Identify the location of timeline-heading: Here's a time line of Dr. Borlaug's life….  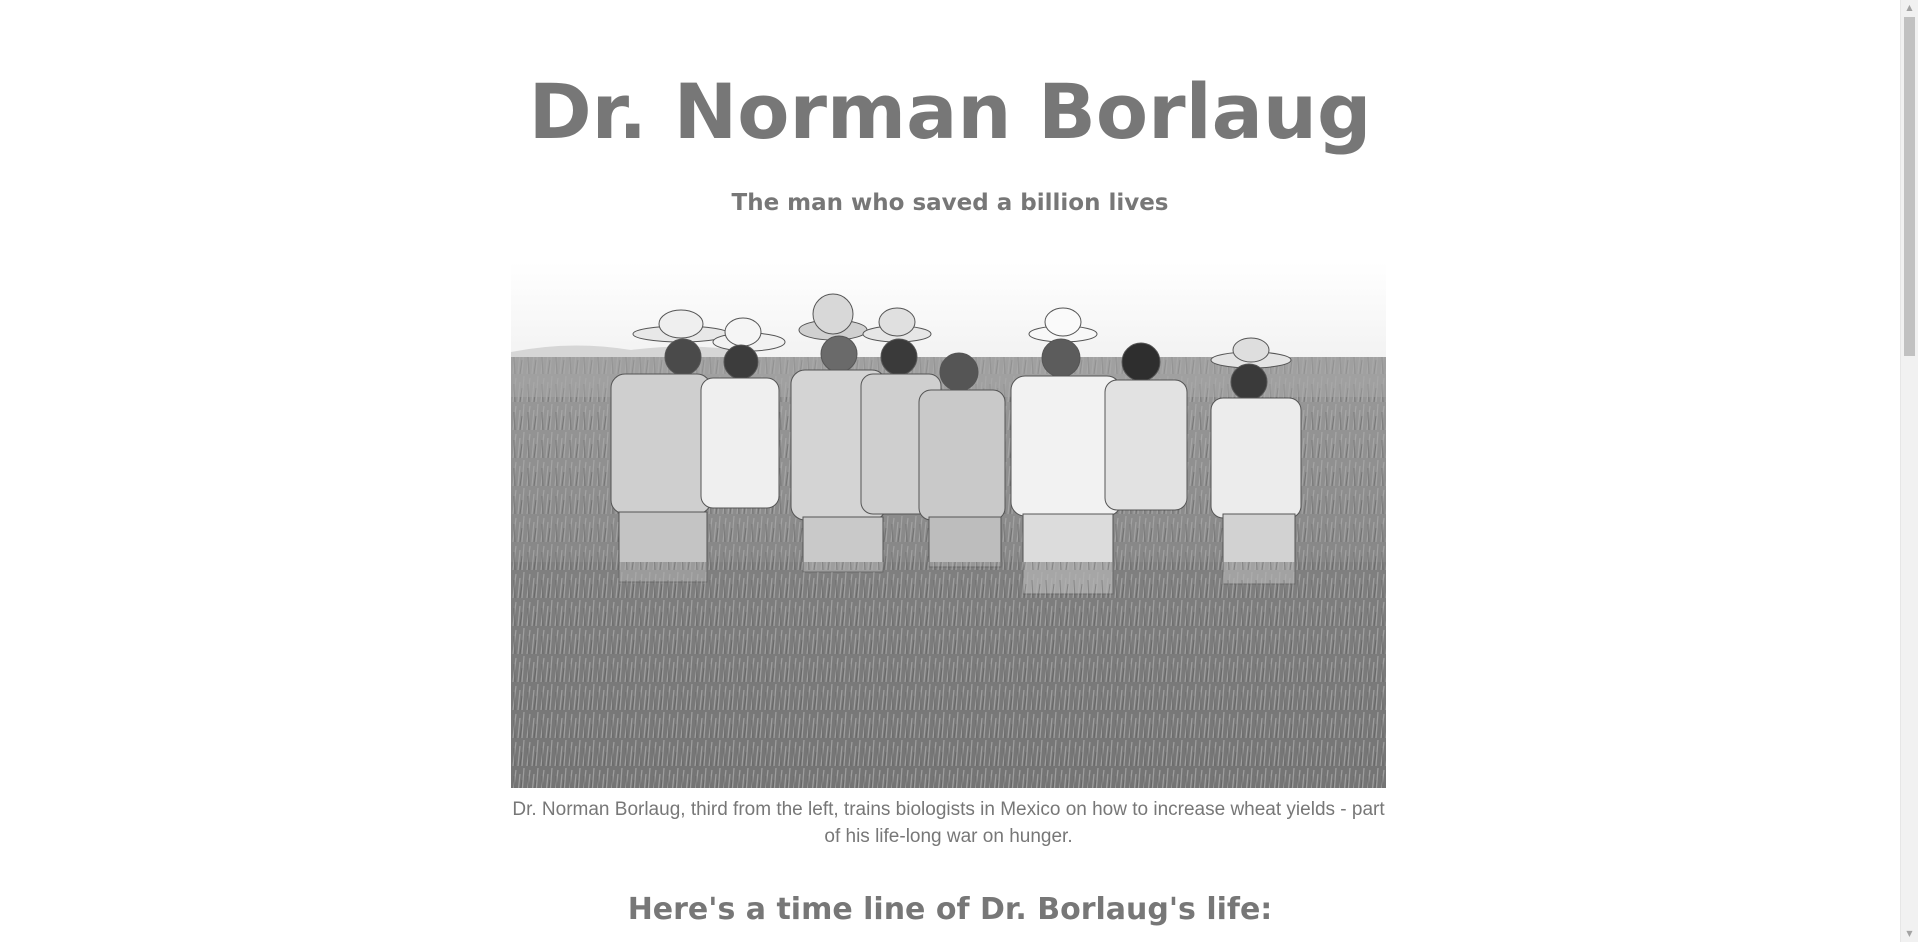
(950, 909).